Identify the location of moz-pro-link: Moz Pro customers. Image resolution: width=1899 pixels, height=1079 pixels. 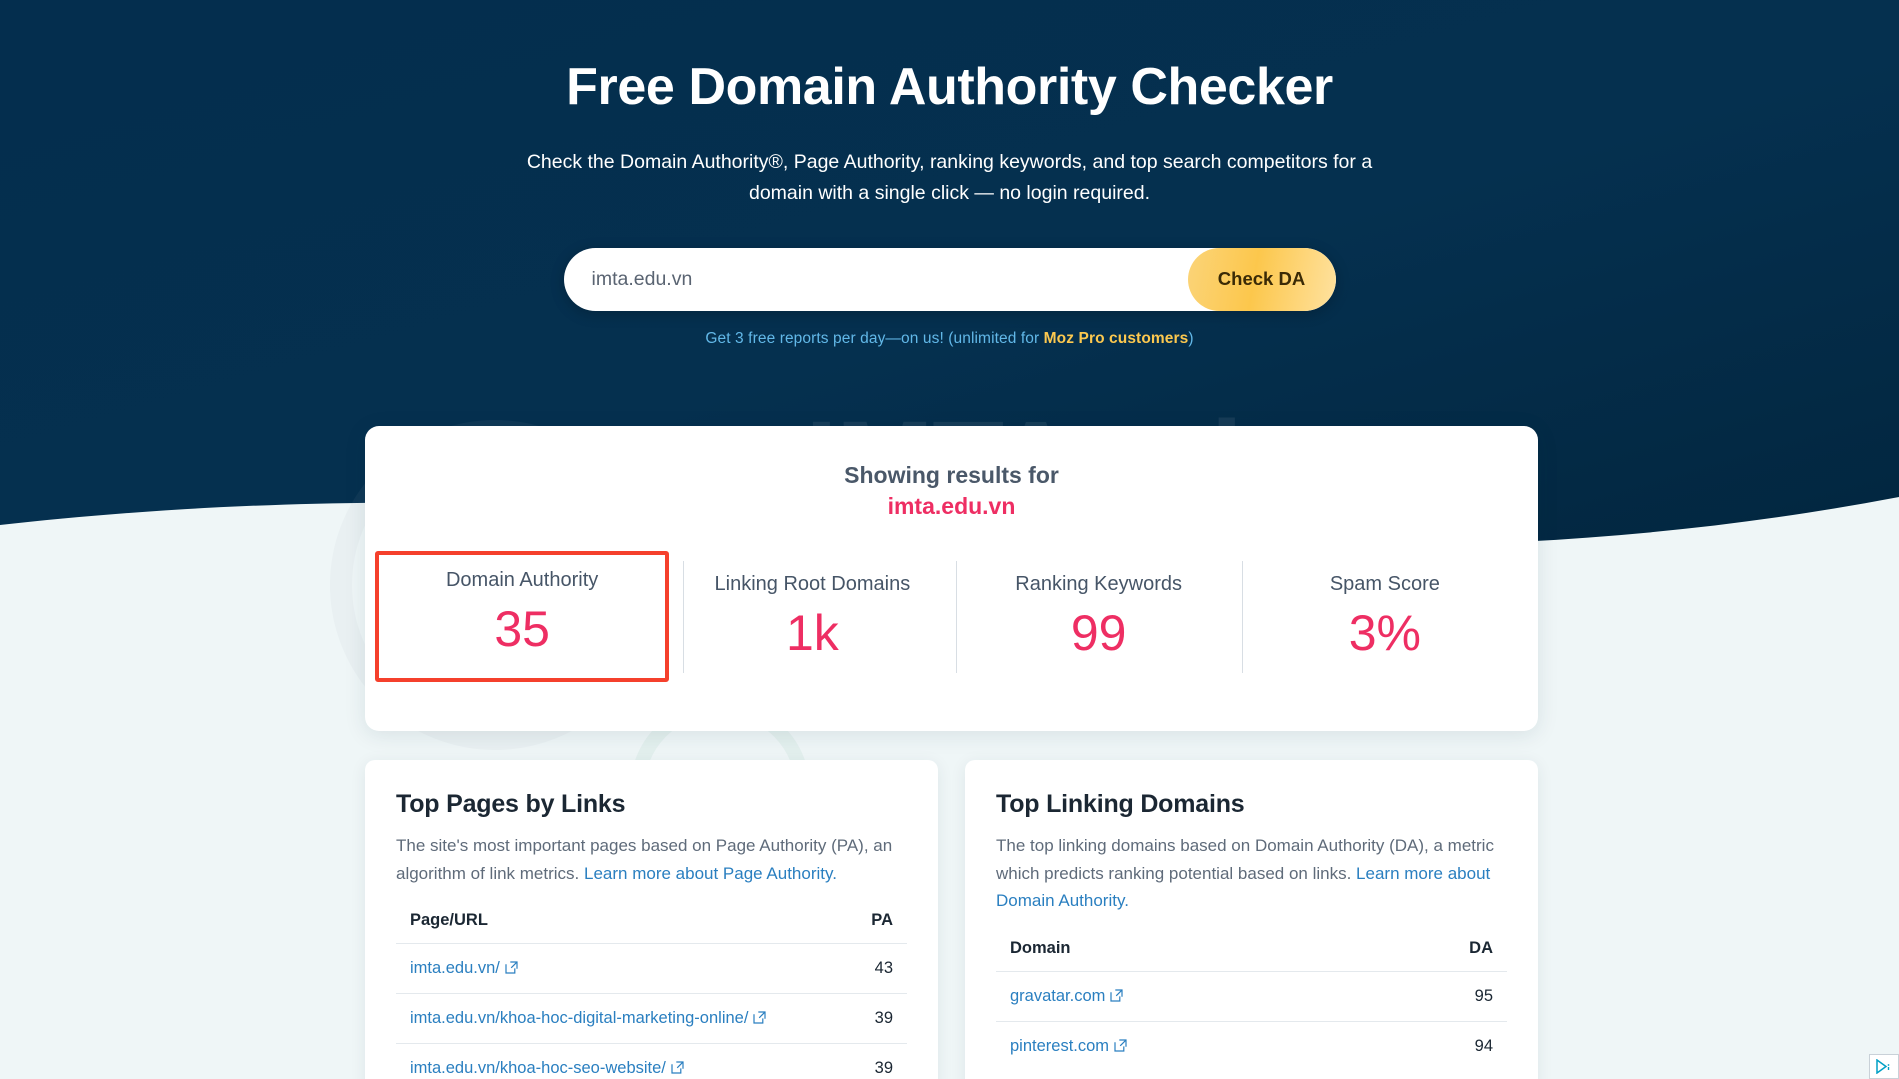
(1116, 338).